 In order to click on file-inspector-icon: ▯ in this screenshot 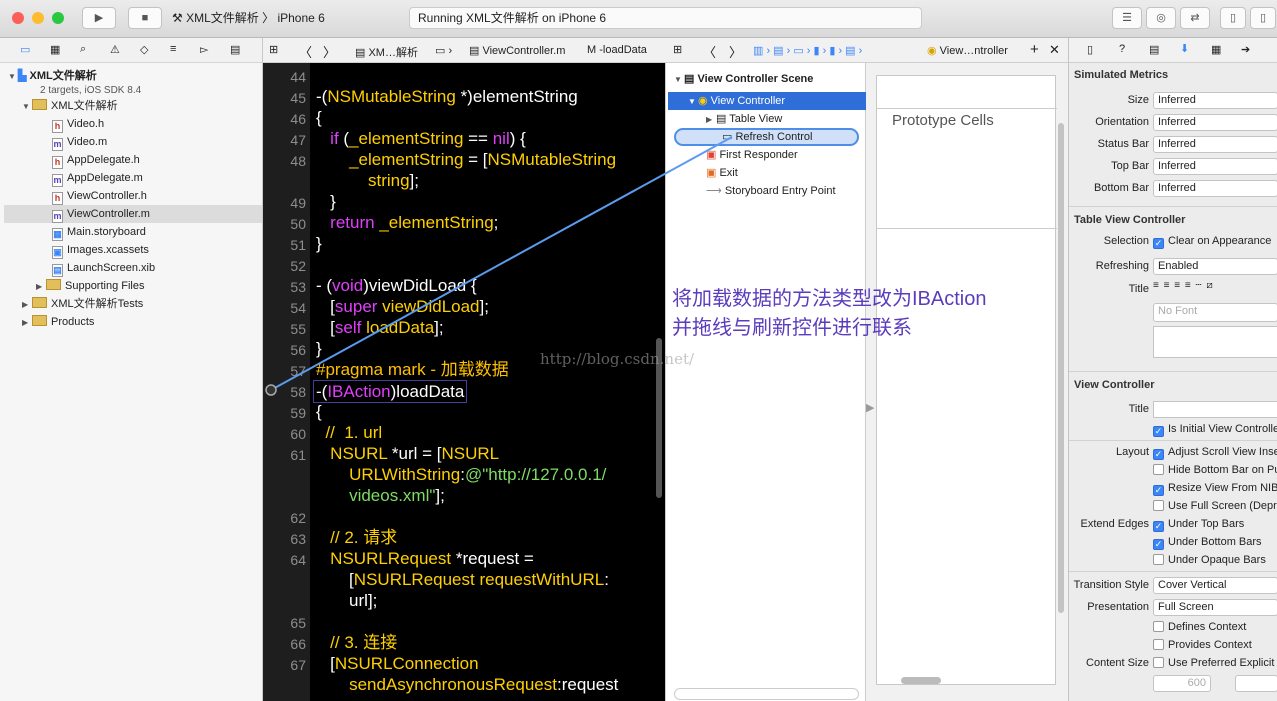, I will do `click(1090, 49)`.